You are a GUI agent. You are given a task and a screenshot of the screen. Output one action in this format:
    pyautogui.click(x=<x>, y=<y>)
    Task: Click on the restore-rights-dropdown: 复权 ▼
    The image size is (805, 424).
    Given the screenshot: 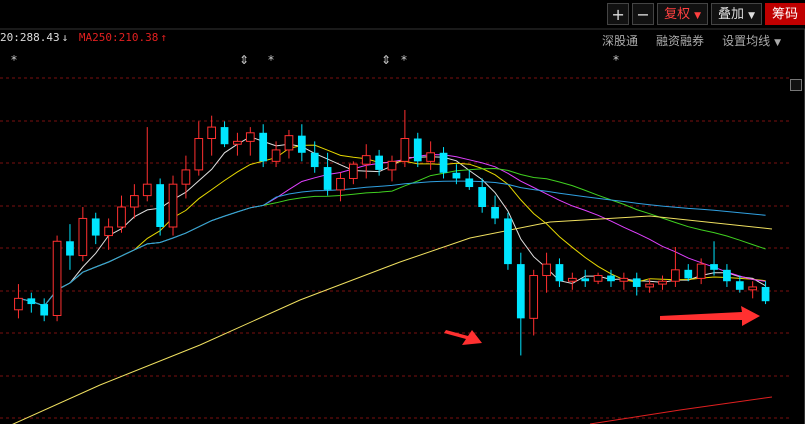 What is the action you would take?
    pyautogui.click(x=683, y=14)
    